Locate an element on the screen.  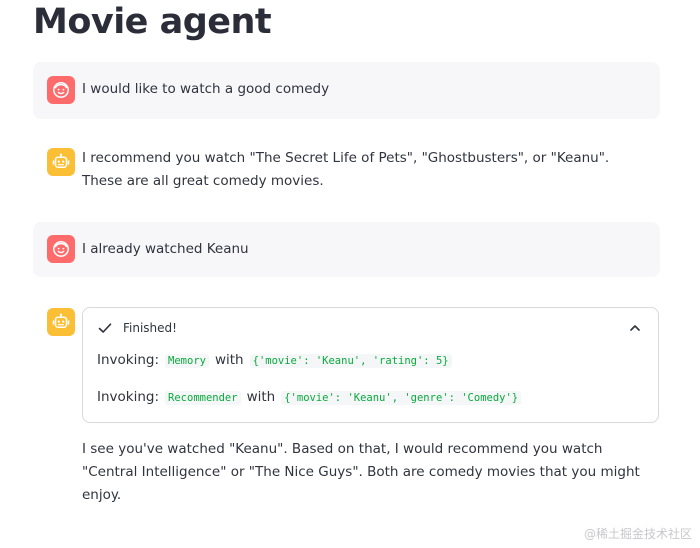
tool-name: Recommender is located at coordinates (203, 398).